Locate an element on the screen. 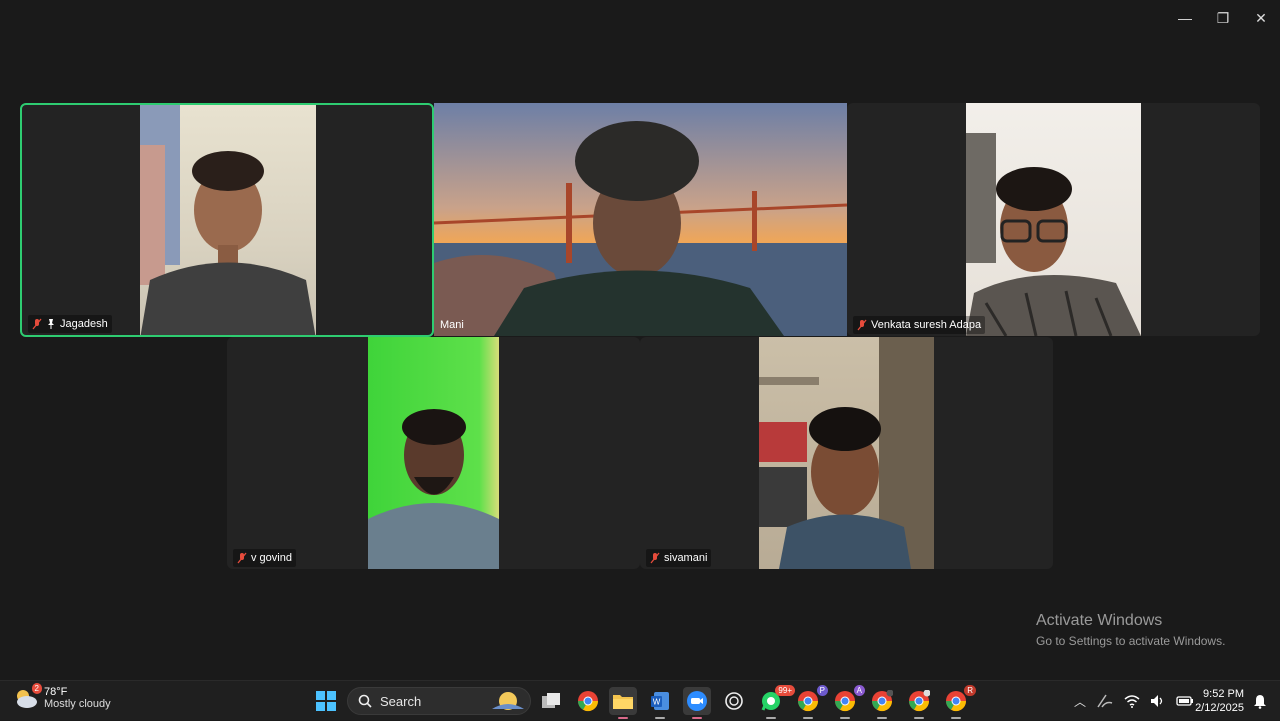 This screenshot has width=1280, height=721. chrome-profile-r: R is located at coordinates (959, 702).